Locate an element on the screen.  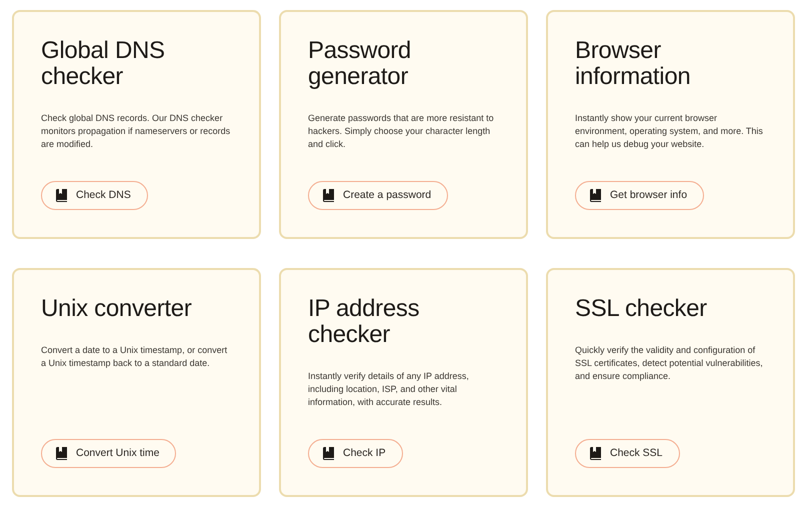
action-button: Check IP is located at coordinates (355, 453).